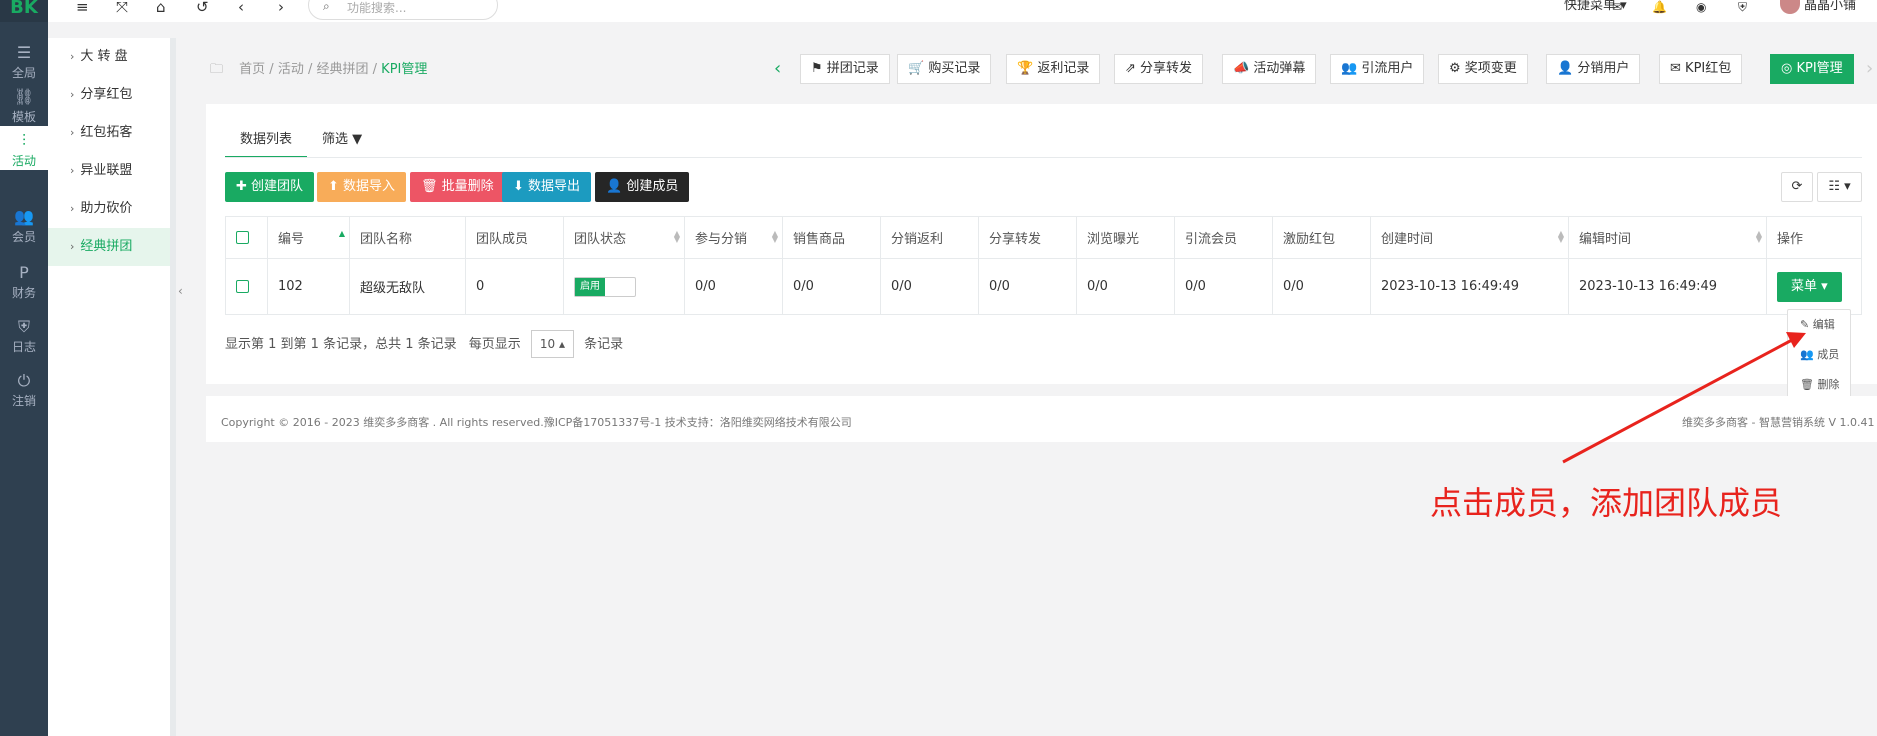 Image resolution: width=1877 pixels, height=736 pixels. What do you see at coordinates (1869, 68) in the screenshot?
I see `tabs-scroll-right-icon: ›` at bounding box center [1869, 68].